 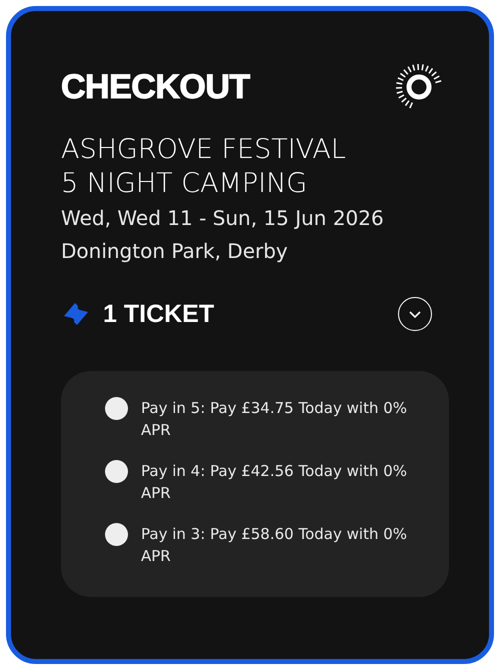 I want to click on expand-button, so click(x=415, y=314).